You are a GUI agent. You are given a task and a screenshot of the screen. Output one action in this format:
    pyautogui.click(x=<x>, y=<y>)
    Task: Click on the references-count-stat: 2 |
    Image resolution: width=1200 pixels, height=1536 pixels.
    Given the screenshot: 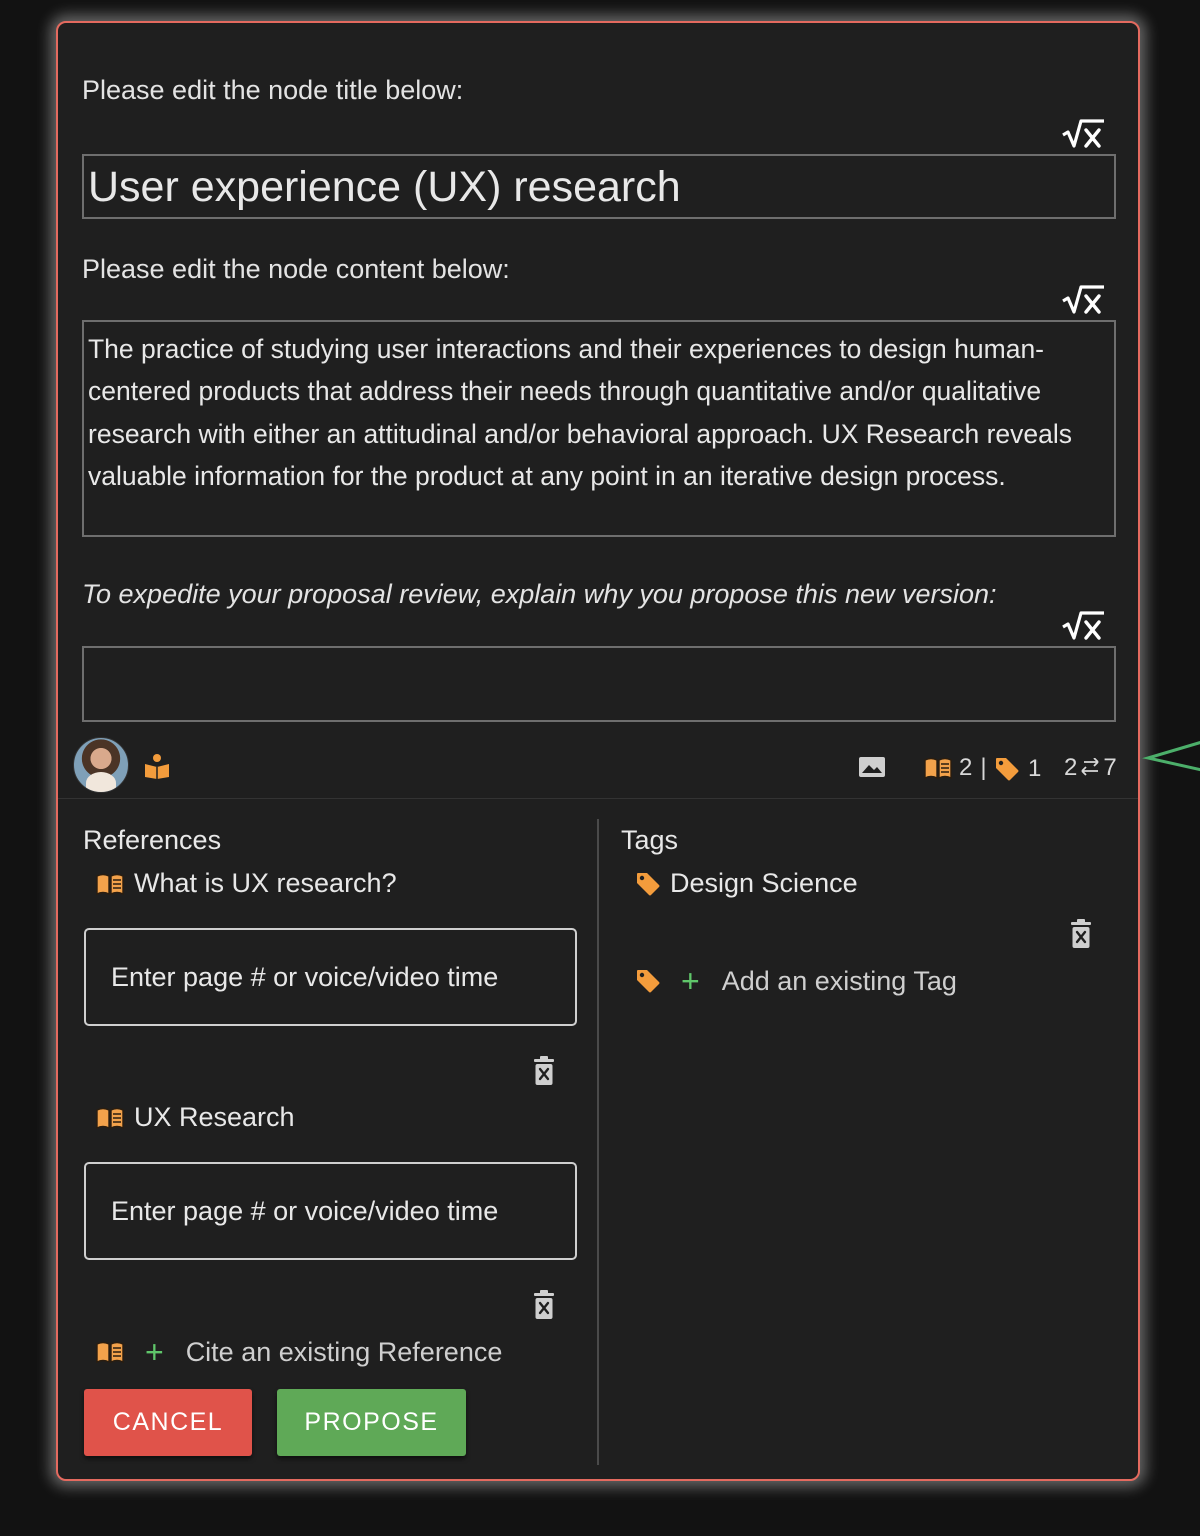 What is the action you would take?
    pyautogui.click(x=955, y=768)
    